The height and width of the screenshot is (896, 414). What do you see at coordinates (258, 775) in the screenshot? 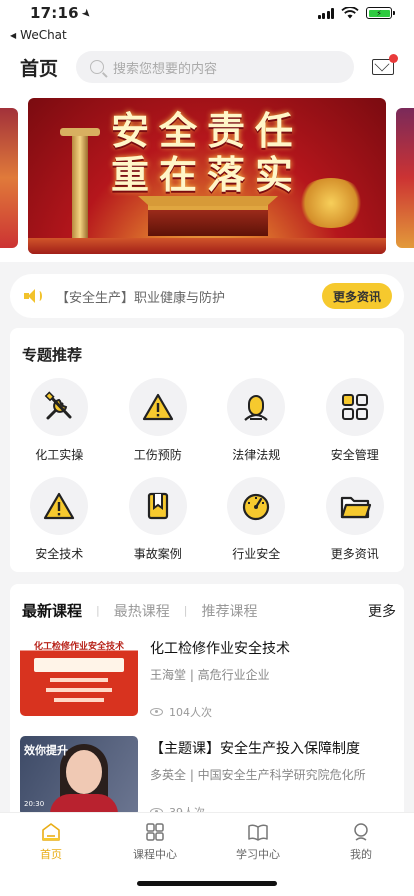
I see `course-meta: 多英全 | 中国安全生产科学研究院危化所` at bounding box center [258, 775].